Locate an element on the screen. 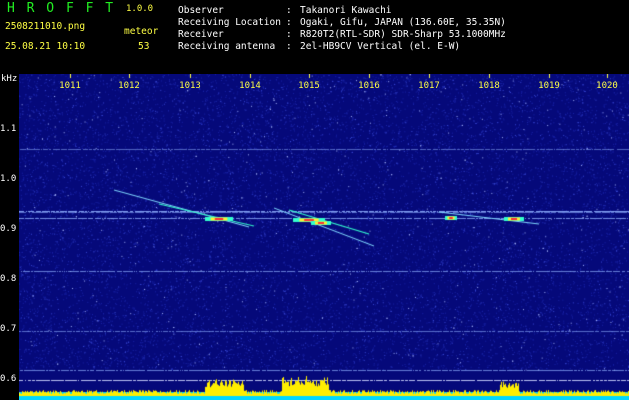  info-value: R820T2(RTL-SDR) SDR-Sharp 53.1000MHz is located at coordinates (403, 34).